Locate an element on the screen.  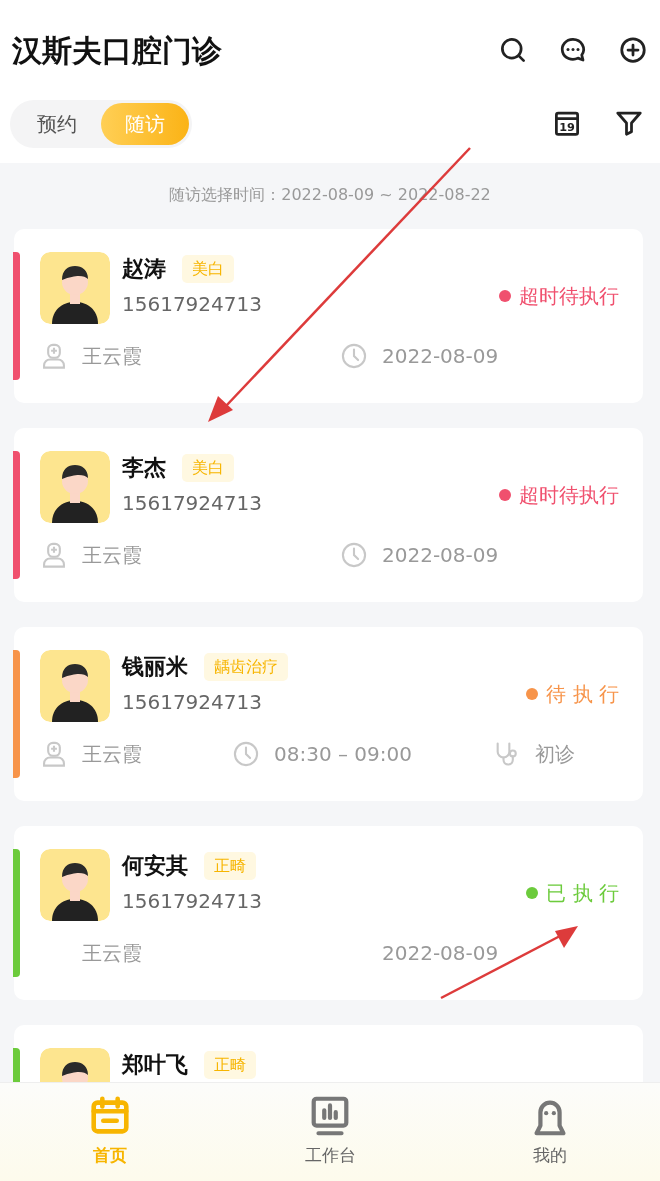
patient-card: 李杰 美白 15617924713 超时待执行 王云霞 2022-08-09 is located at coordinates (328, 515).